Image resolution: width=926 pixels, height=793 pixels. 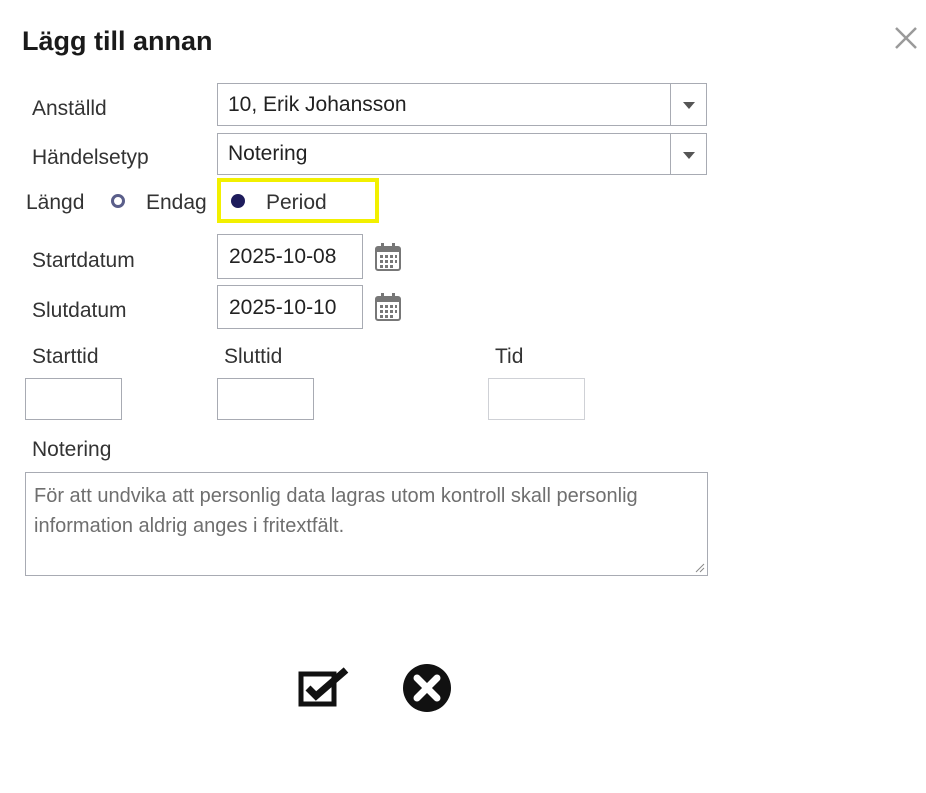 What do you see at coordinates (73, 399) in the screenshot?
I see `start-time-input` at bounding box center [73, 399].